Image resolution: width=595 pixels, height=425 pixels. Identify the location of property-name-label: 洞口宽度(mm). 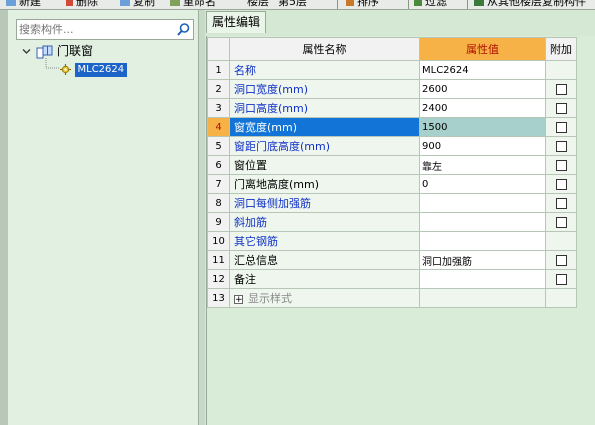
(271, 89).